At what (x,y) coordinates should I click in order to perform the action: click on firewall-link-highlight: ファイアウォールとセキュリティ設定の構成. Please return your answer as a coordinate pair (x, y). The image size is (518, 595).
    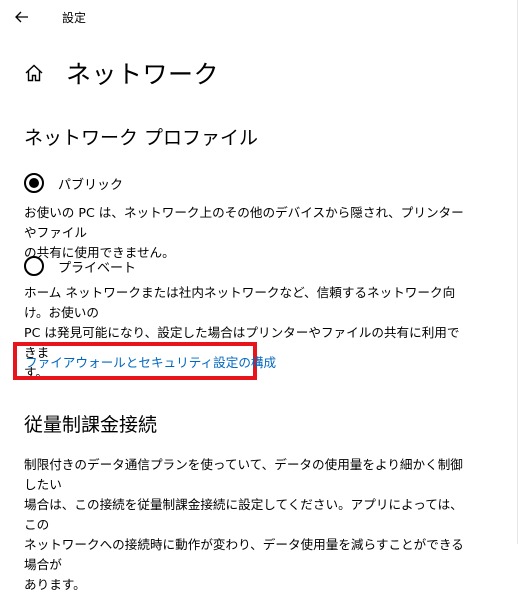
    Looking at the image, I should click on (144, 361).